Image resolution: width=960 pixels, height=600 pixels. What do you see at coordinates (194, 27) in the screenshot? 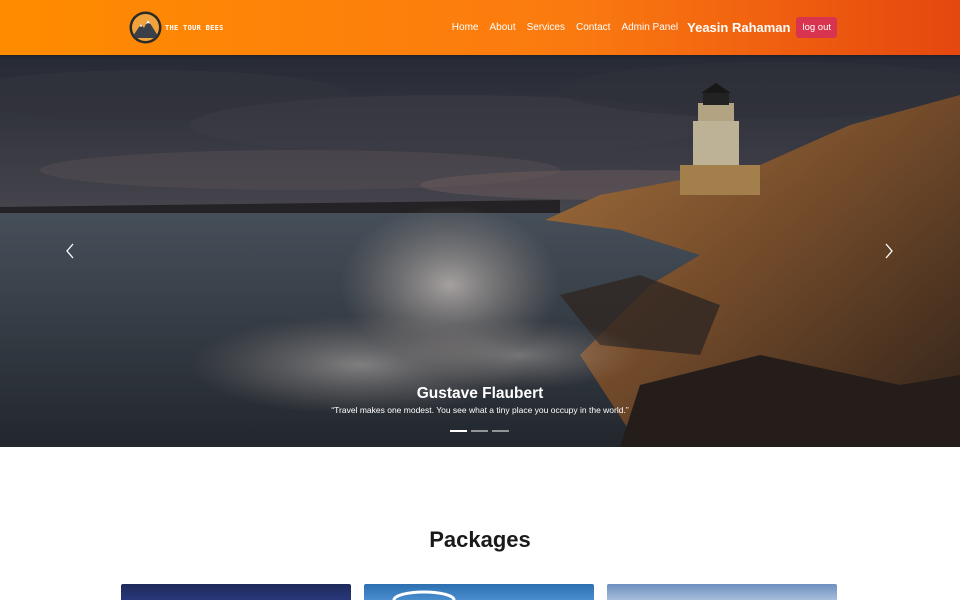
I see `brand-name: THE TOUR BEES` at bounding box center [194, 27].